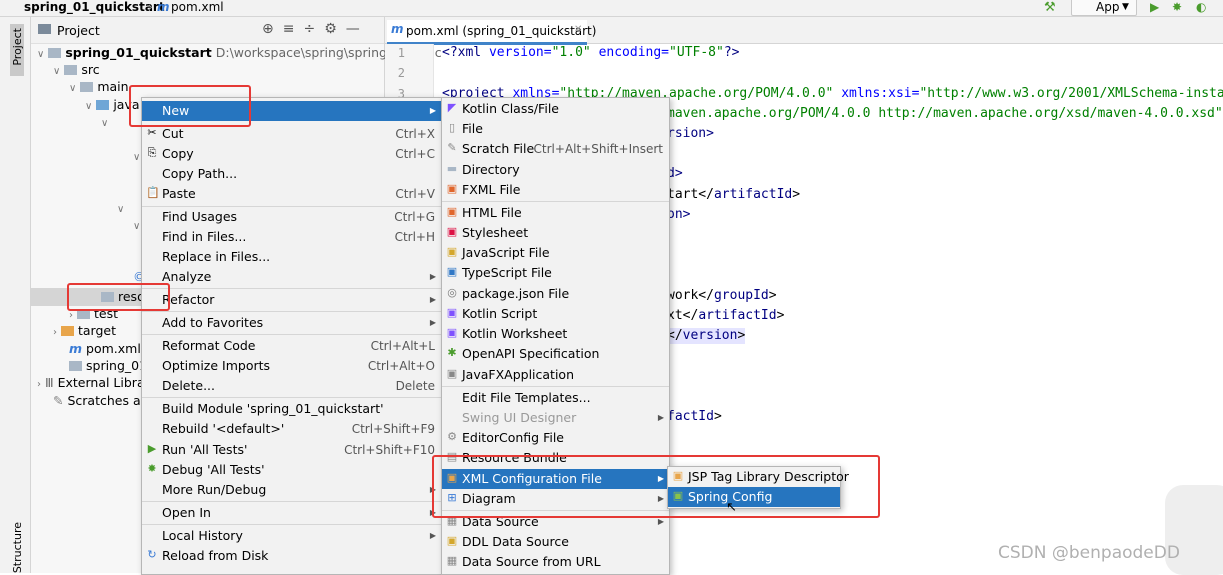  What do you see at coordinates (78, 30) in the screenshot?
I see `project-panel-title: Project` at bounding box center [78, 30].